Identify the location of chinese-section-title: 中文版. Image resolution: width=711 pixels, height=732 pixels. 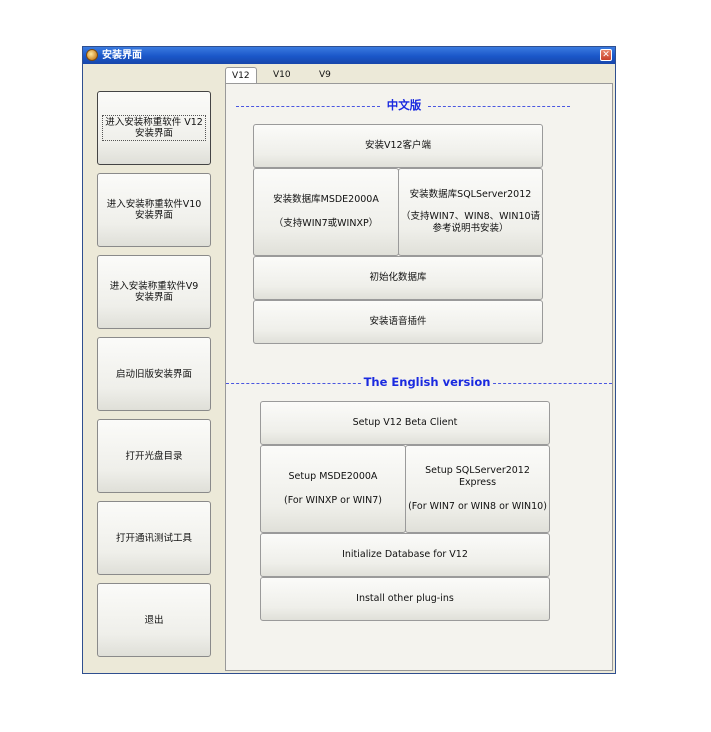
(404, 105).